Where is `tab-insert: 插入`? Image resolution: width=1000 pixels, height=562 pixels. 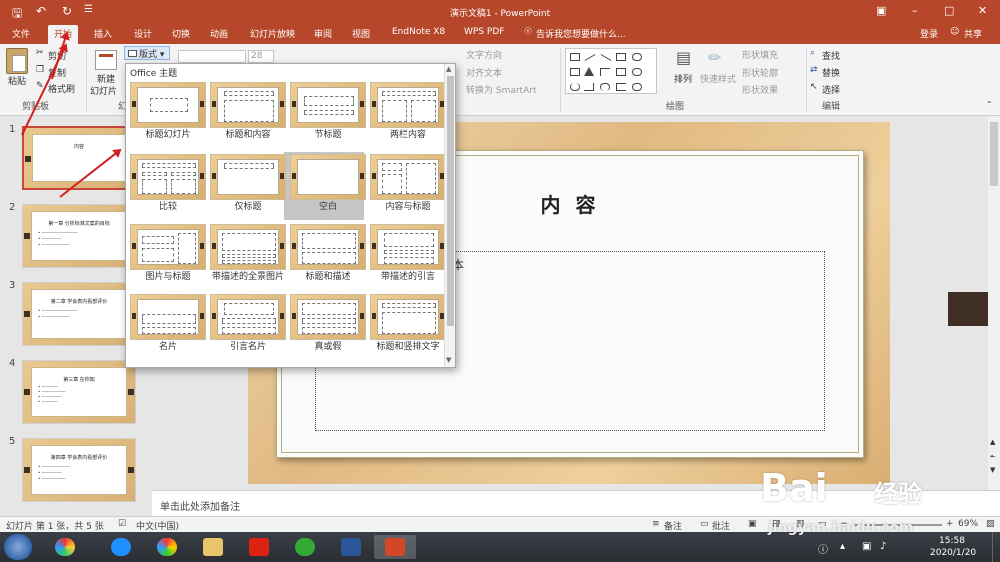
tab-insert: 插入 is located at coordinates (103, 33).